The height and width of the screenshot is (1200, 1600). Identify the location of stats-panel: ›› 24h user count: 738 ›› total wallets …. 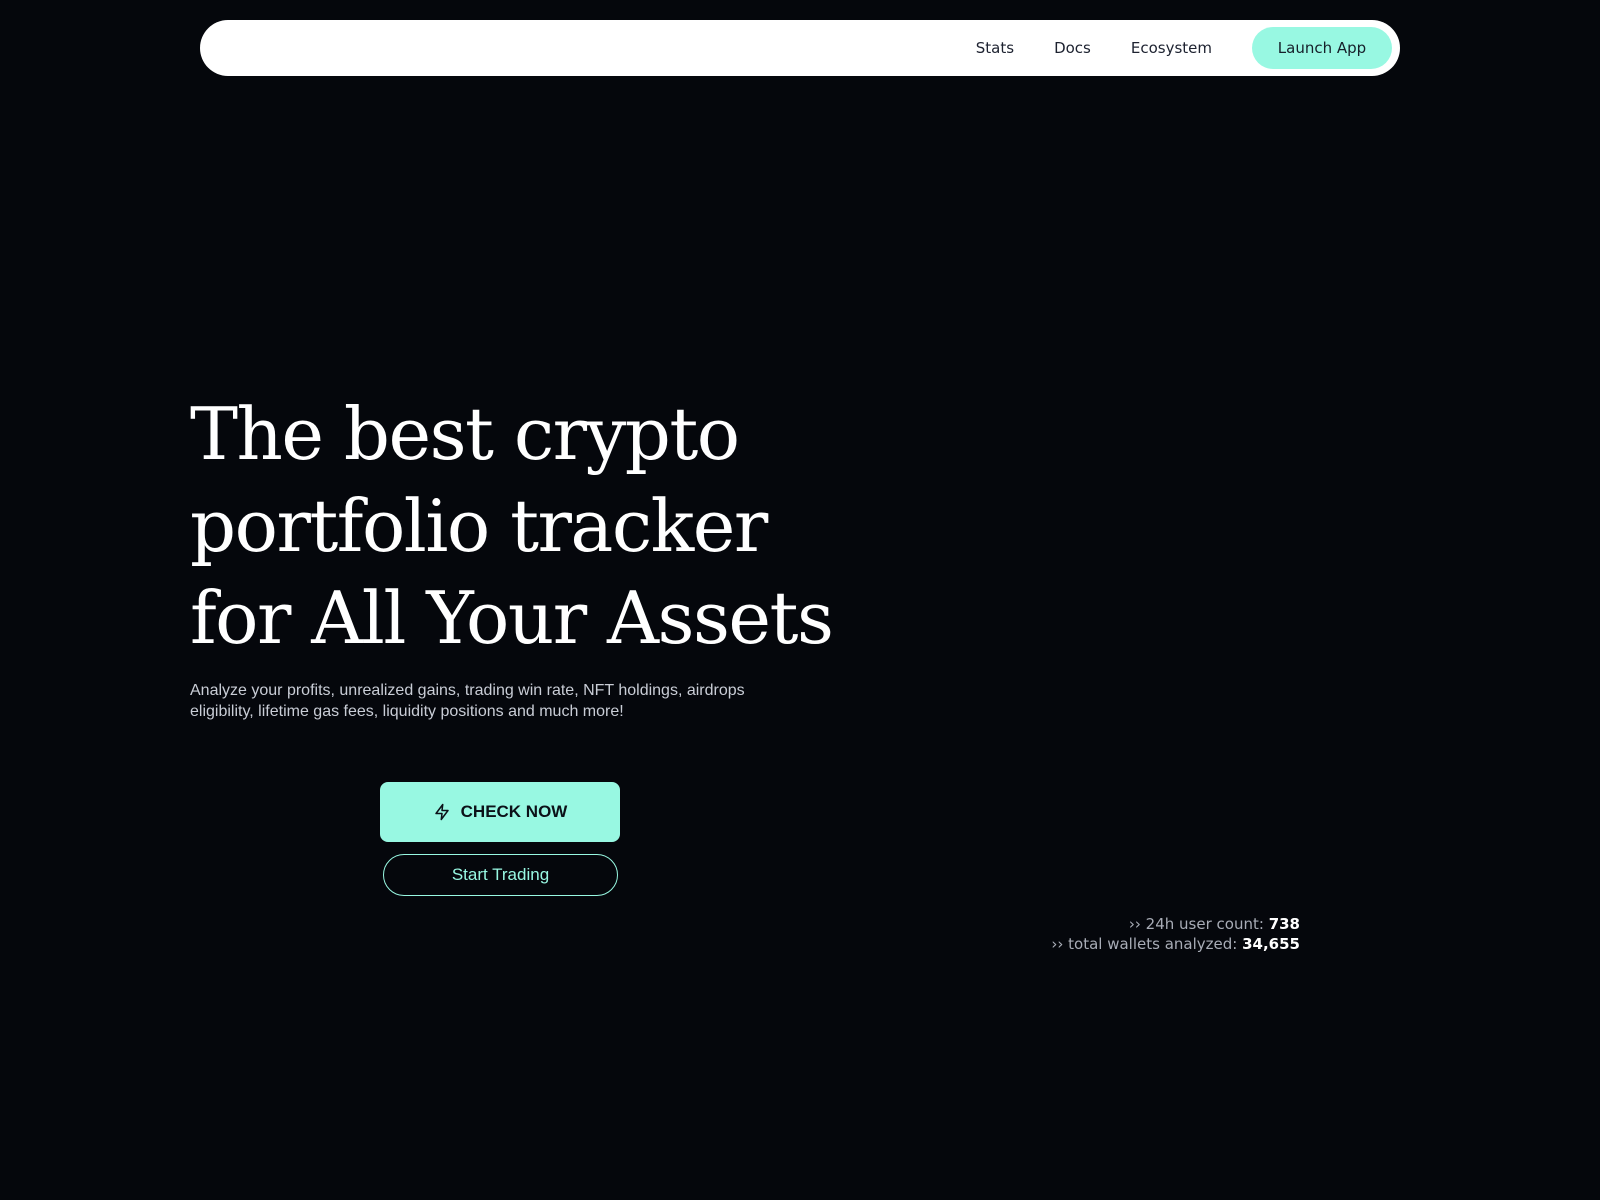
(1175, 934).